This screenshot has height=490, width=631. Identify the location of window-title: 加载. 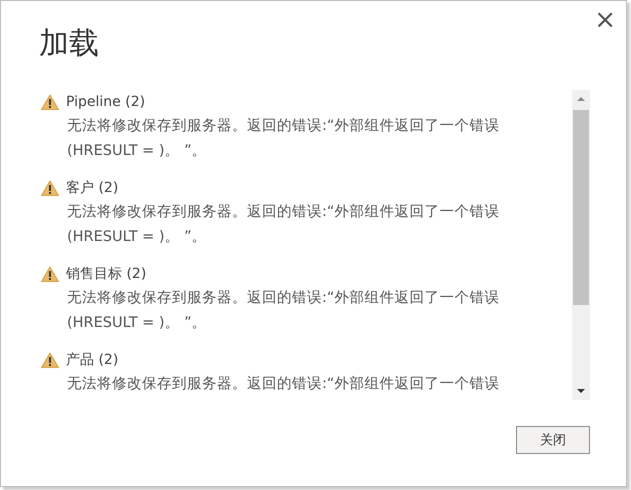
(69, 44).